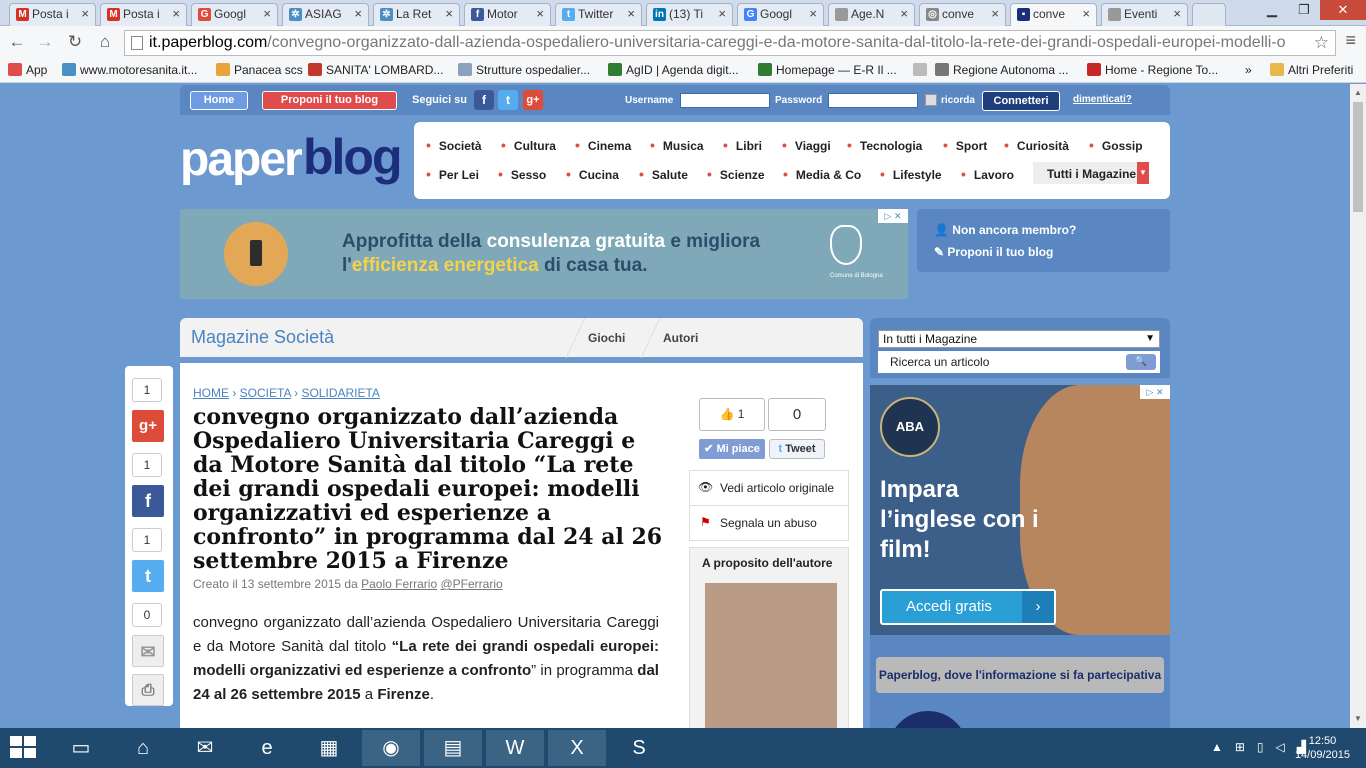  Describe the element at coordinates (732, 449) in the screenshot. I see `like-button: ✔ Mi piace` at that location.